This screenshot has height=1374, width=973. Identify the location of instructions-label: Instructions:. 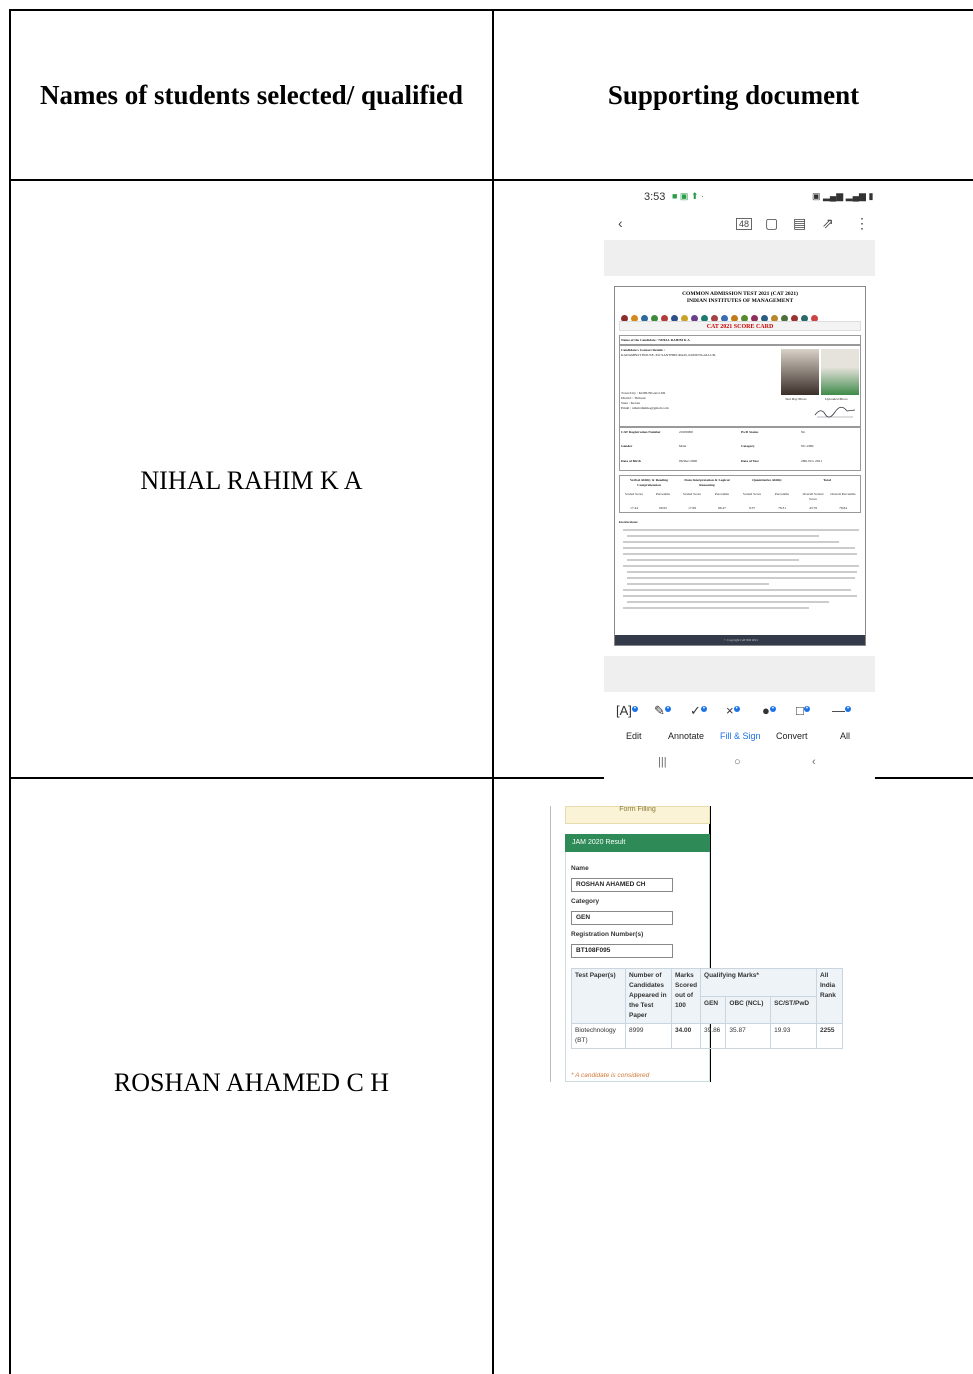
(629, 522).